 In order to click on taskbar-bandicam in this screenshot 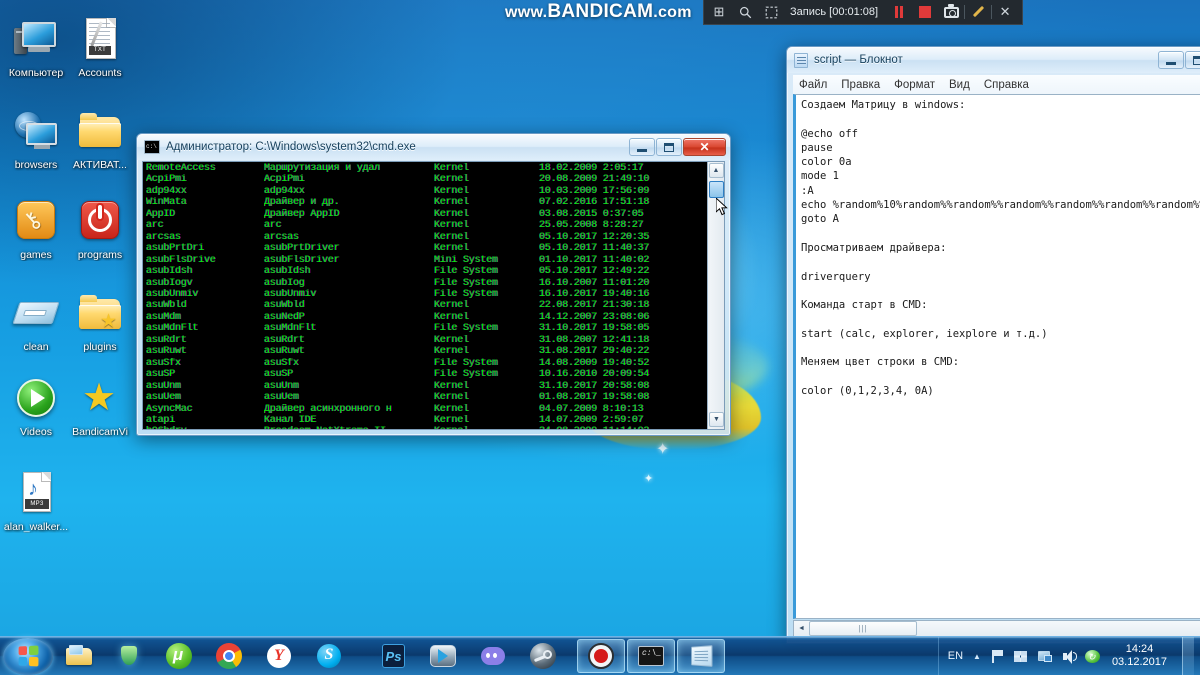, I will do `click(601, 656)`.